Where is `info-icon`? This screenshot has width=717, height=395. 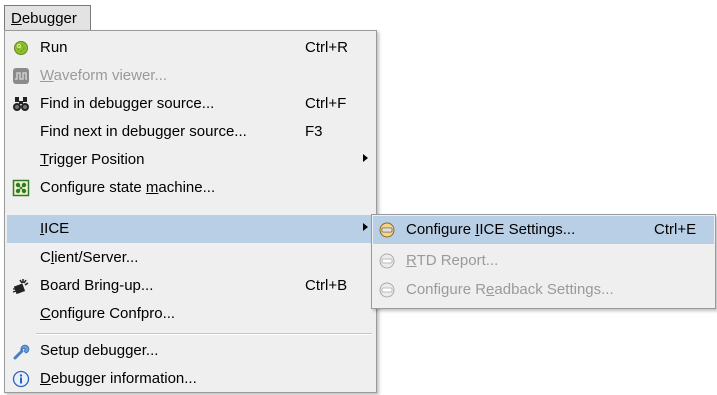 info-icon is located at coordinates (21, 379).